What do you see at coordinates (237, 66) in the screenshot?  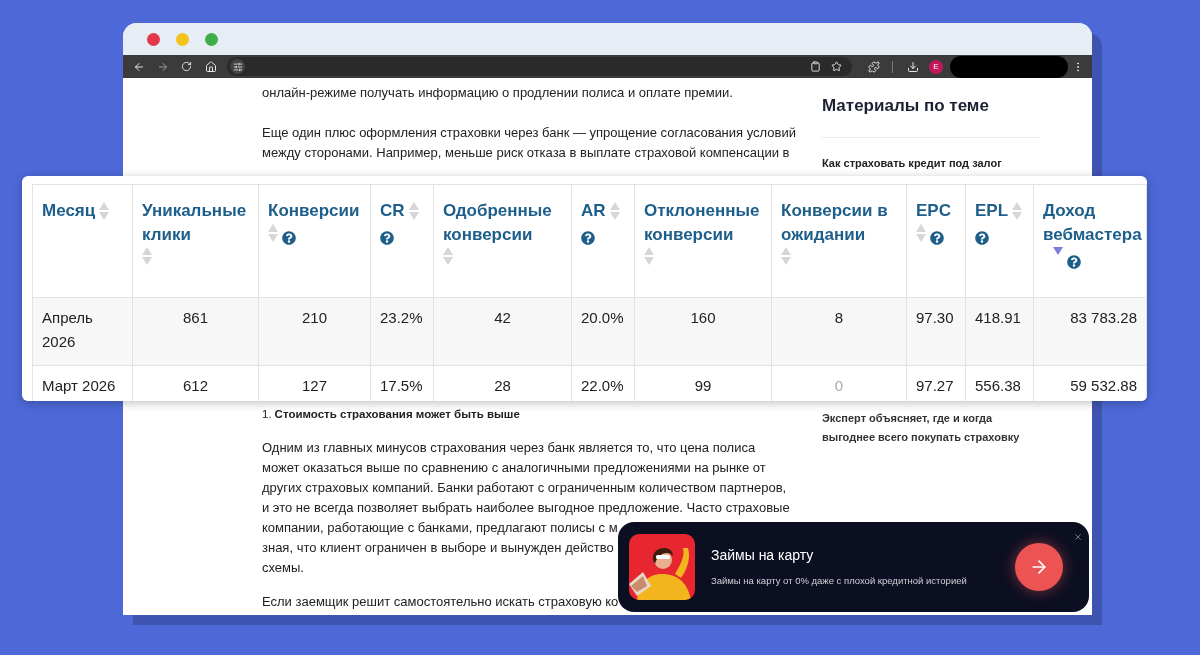 I see `site-settings-icon` at bounding box center [237, 66].